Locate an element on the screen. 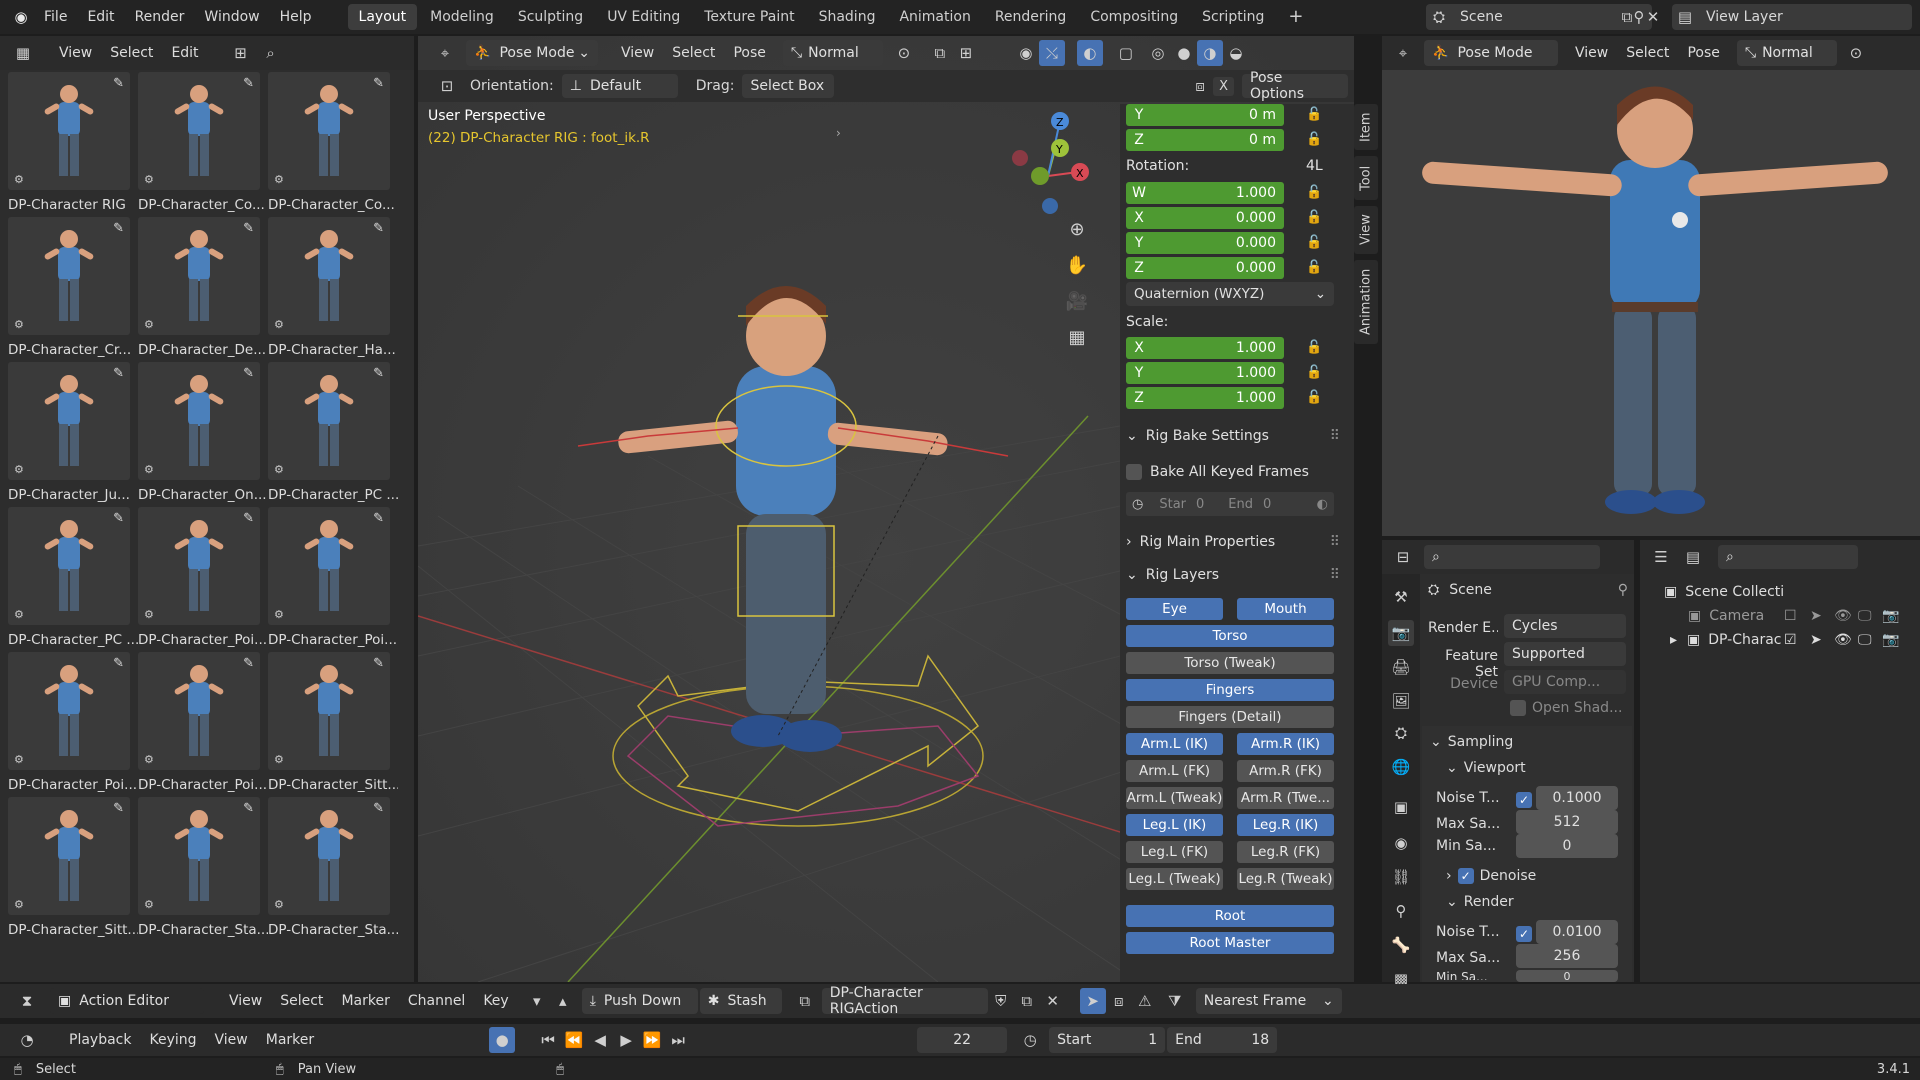  layer-button-leg-r-tweak: Leg.R (Tweak) is located at coordinates (1285, 879).